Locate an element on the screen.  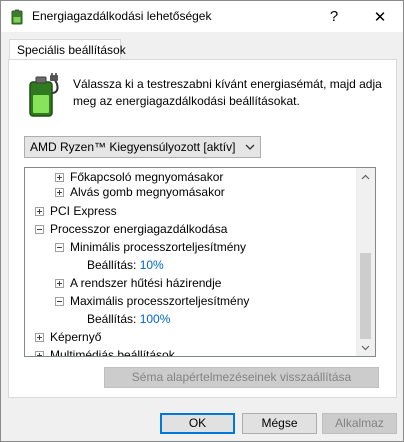
scroll-up-button is located at coordinates (365, 176).